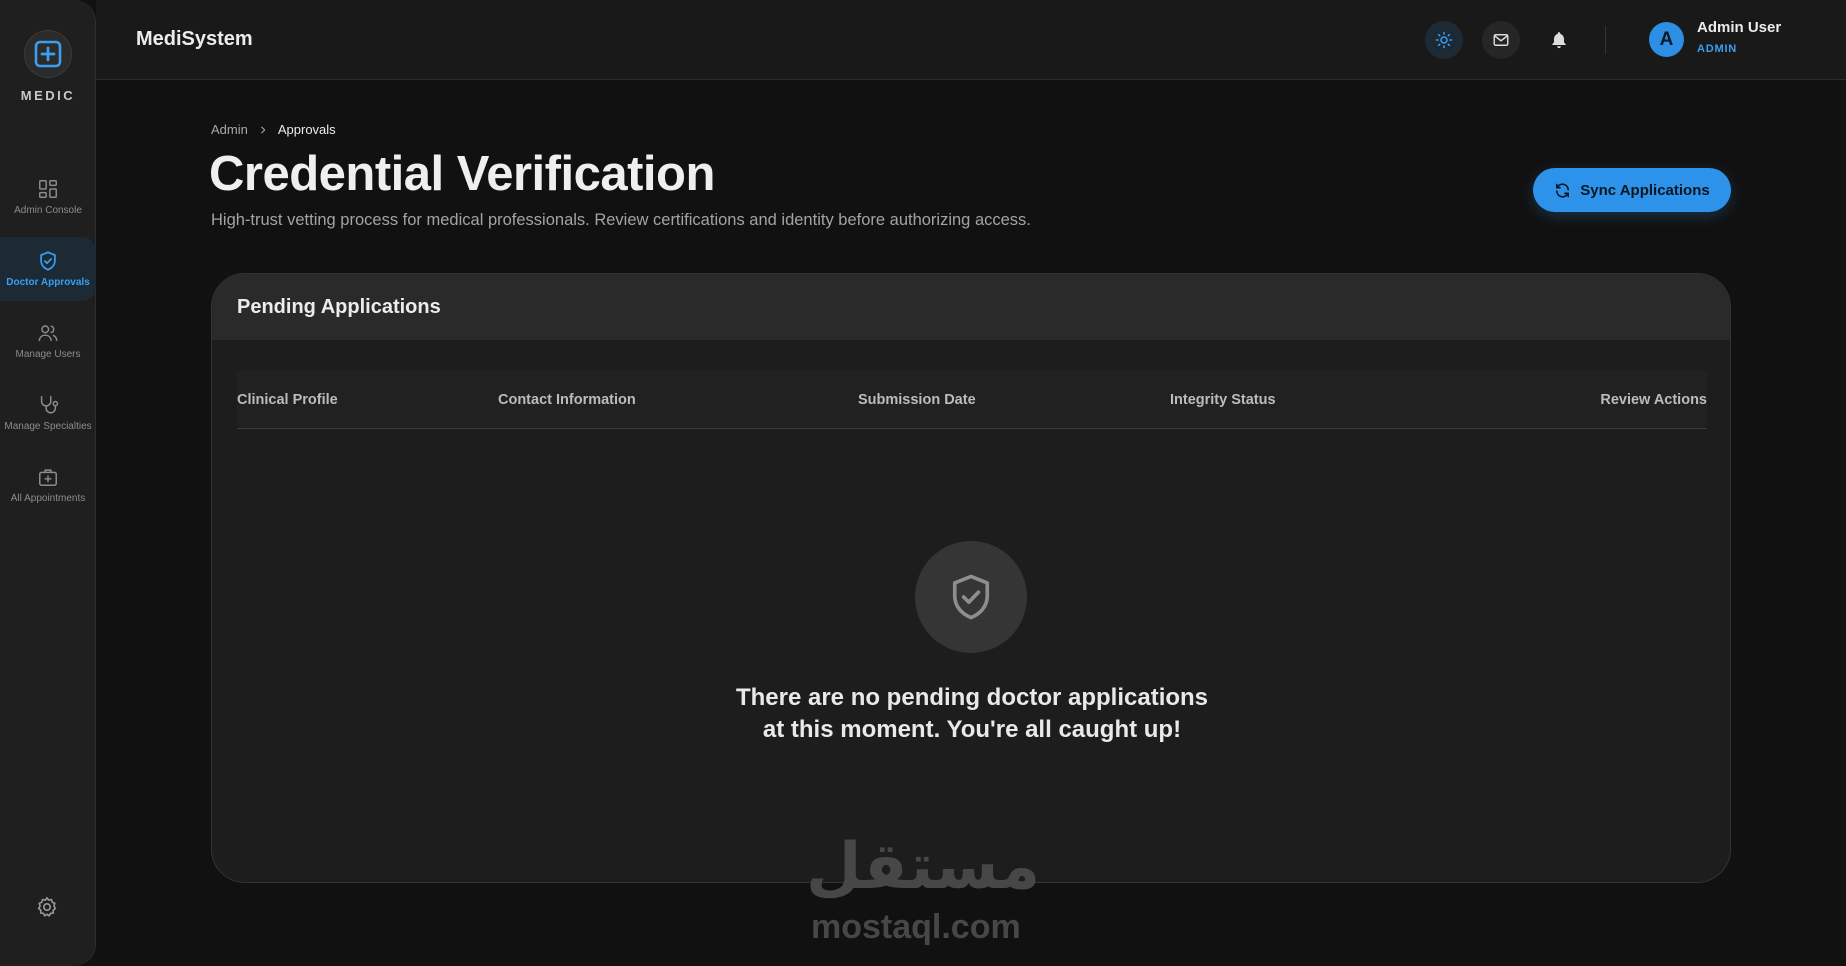 This screenshot has width=1846, height=966. What do you see at coordinates (971, 307) in the screenshot?
I see `card-header: Pending Applications` at bounding box center [971, 307].